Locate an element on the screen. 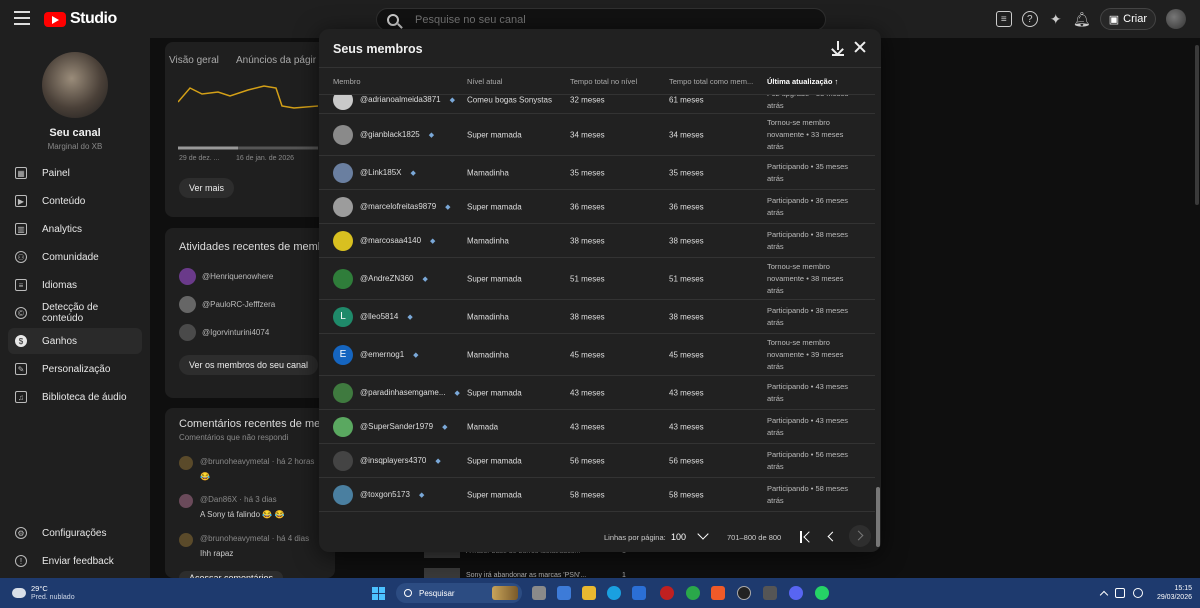 The height and width of the screenshot is (608, 1200). sidebar-item-idiomas: ≡ Idiomas is located at coordinates (75, 285).